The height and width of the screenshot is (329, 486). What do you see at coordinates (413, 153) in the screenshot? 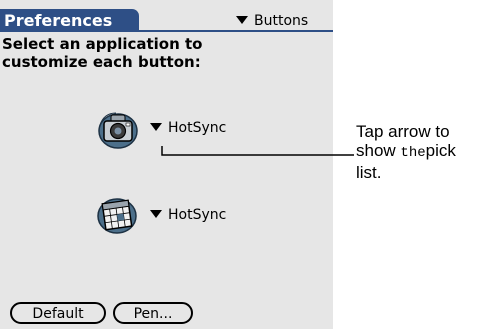
I see `callout-line-2-b: the` at bounding box center [413, 153].